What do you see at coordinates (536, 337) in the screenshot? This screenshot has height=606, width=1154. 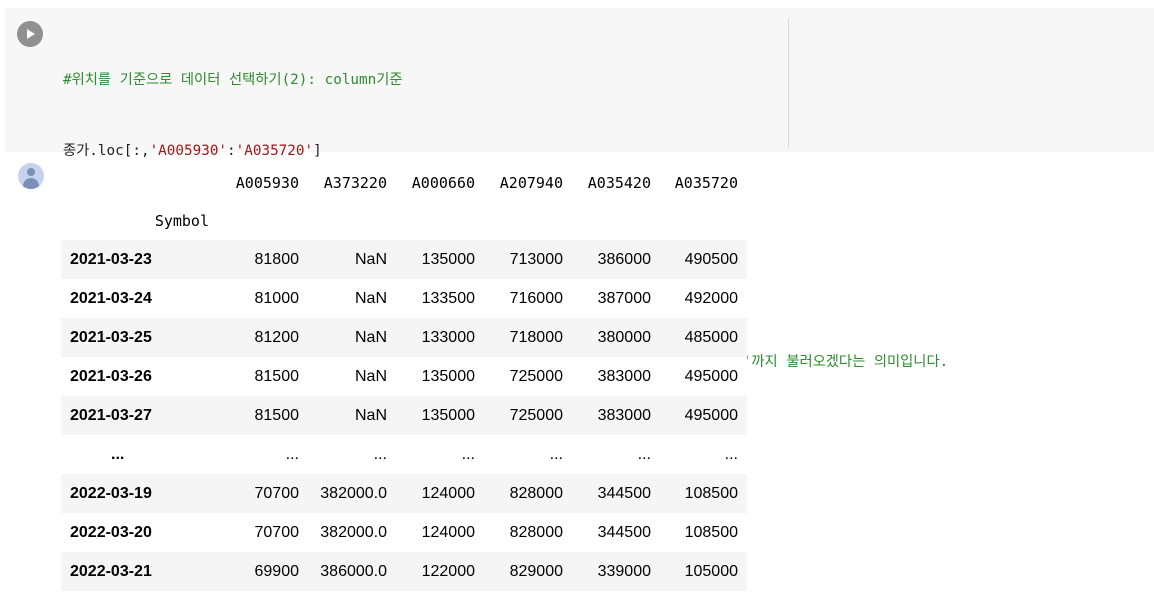 I see `table-cell: 718000` at bounding box center [536, 337].